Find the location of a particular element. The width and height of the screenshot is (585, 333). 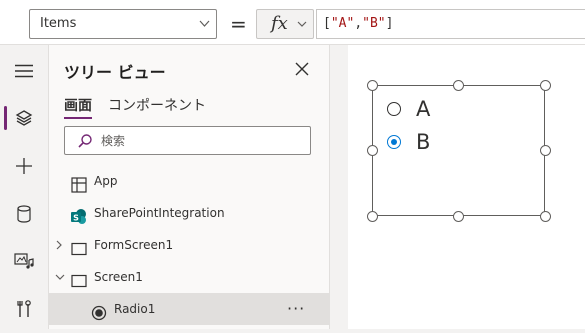

advanced-tools-button is located at coordinates (24, 309).